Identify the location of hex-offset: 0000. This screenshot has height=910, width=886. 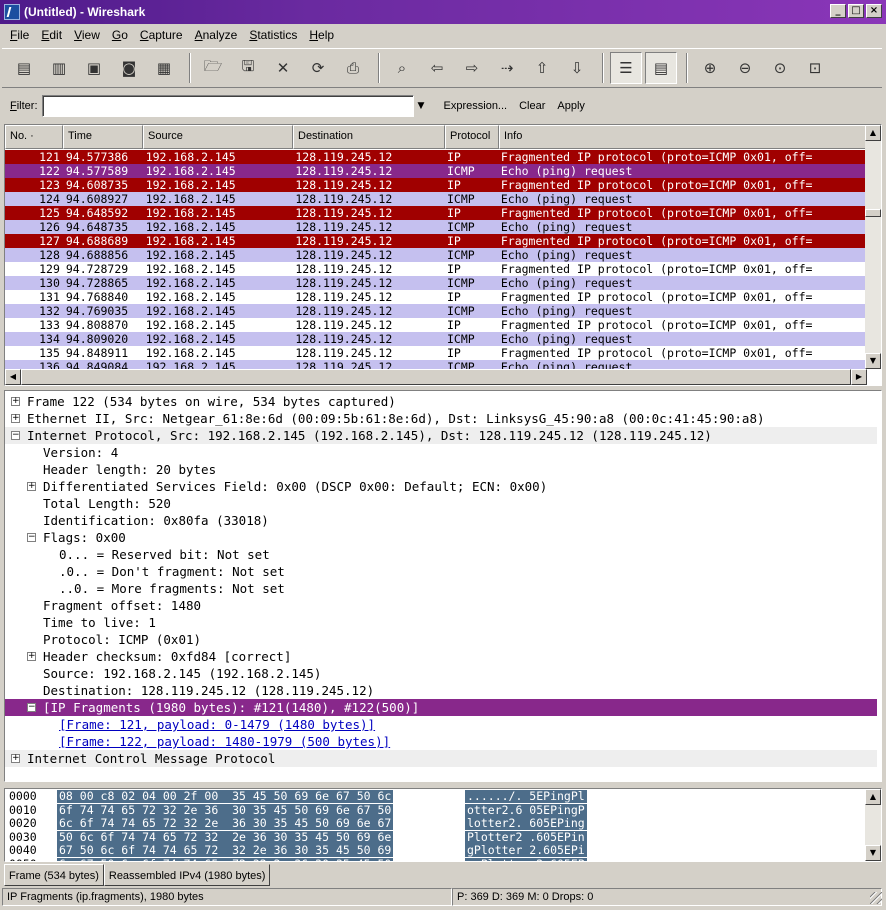
(23, 796).